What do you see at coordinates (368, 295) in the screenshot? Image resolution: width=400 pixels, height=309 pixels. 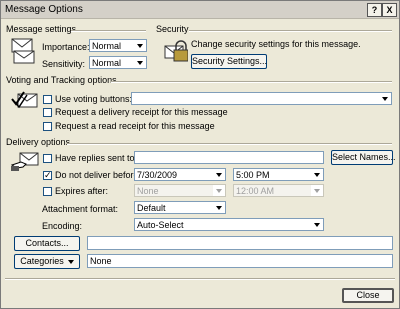 I see `close-button: Close` at bounding box center [368, 295].